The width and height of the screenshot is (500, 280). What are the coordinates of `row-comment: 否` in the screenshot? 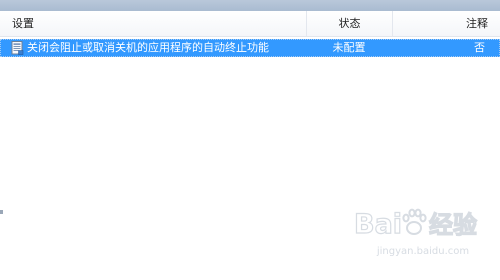 It's located at (479, 47).